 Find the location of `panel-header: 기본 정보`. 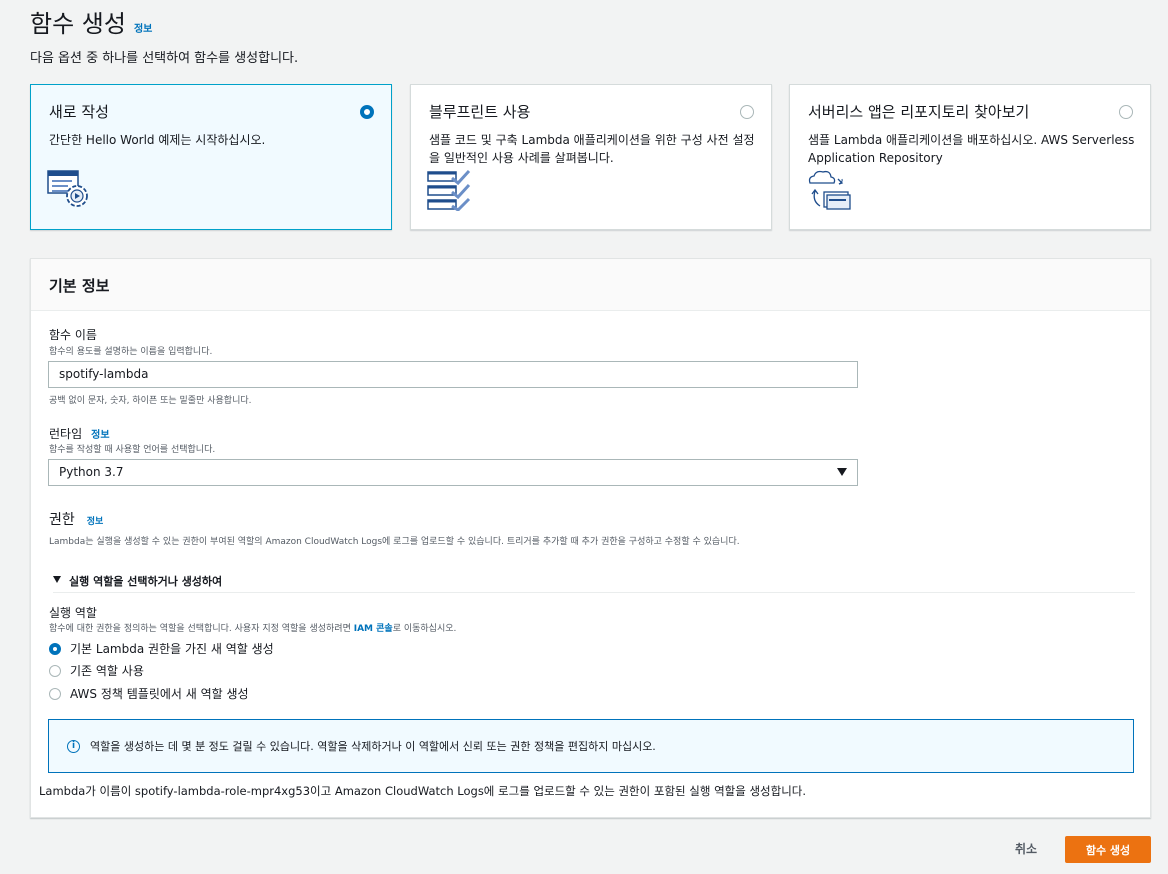

panel-header: 기본 정보 is located at coordinates (590, 285).